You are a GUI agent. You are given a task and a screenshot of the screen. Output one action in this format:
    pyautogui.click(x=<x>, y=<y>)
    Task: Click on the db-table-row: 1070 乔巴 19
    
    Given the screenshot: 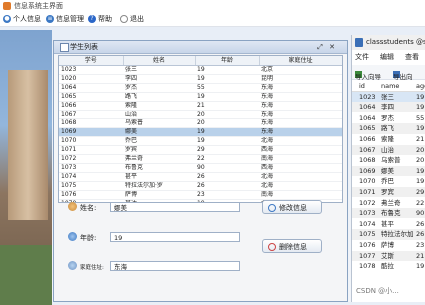 What is the action you would take?
    pyautogui.click(x=388, y=181)
    